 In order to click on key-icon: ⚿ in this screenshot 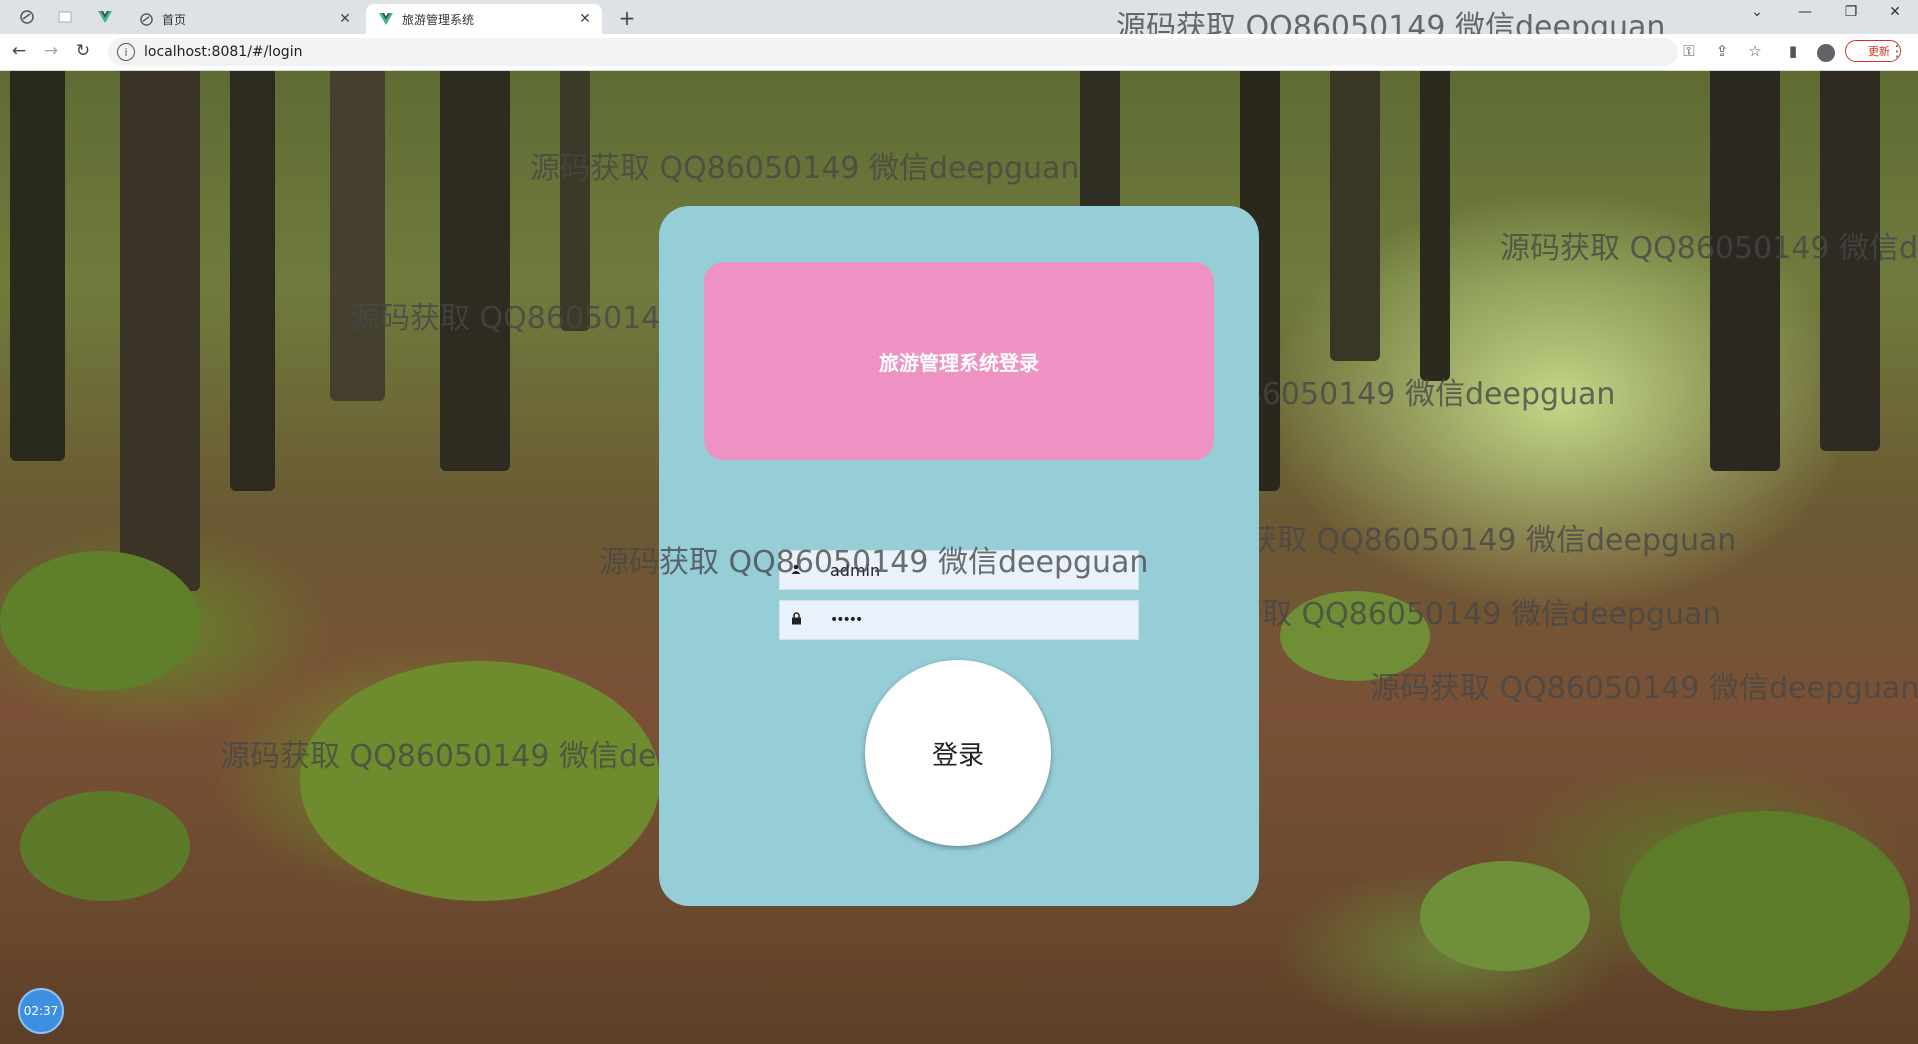, I will do `click(1689, 51)`.